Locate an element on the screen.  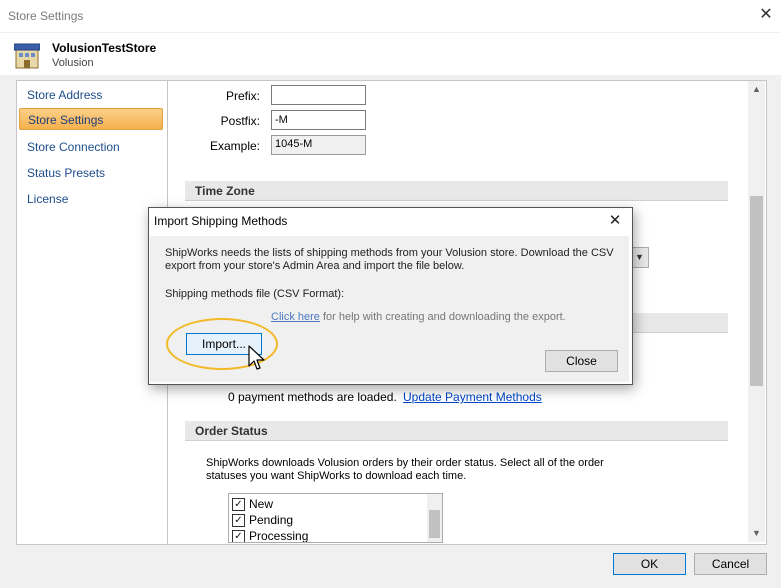
status-label-new: New is located at coordinates (261, 504).